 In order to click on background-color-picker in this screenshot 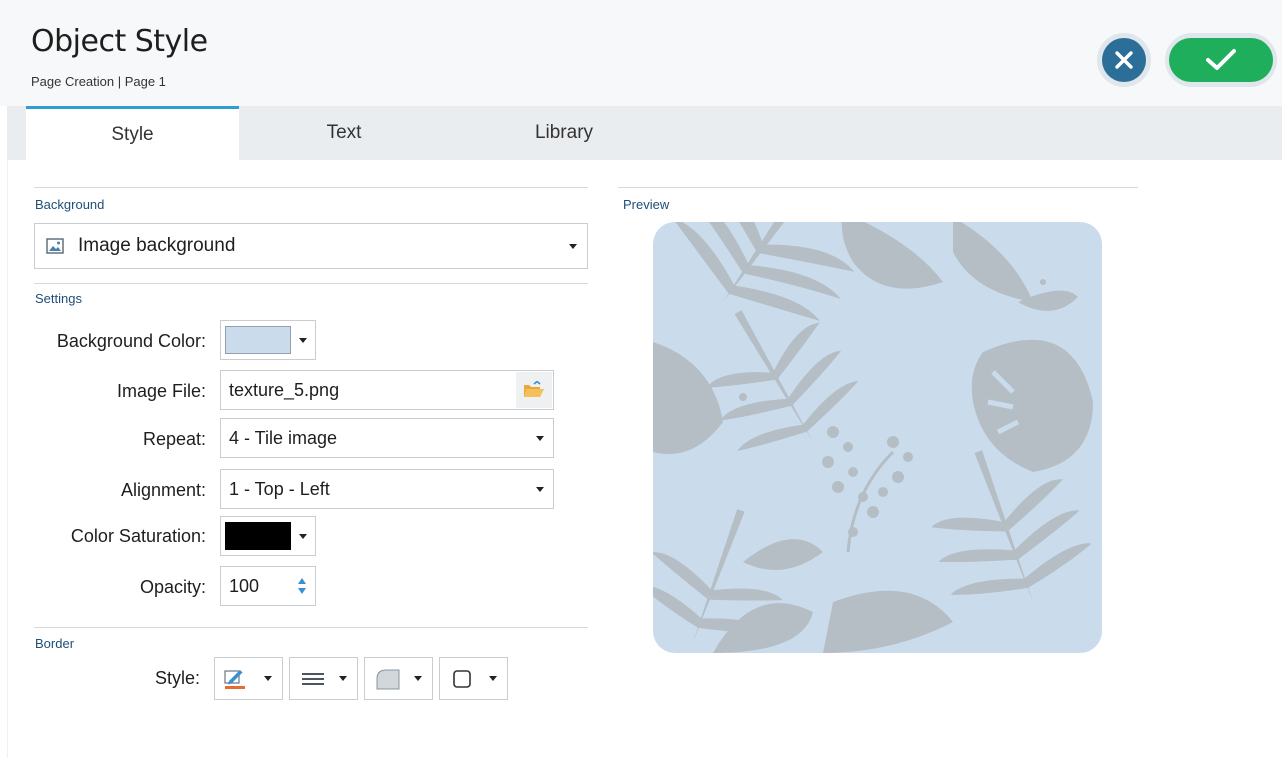, I will do `click(268, 340)`.